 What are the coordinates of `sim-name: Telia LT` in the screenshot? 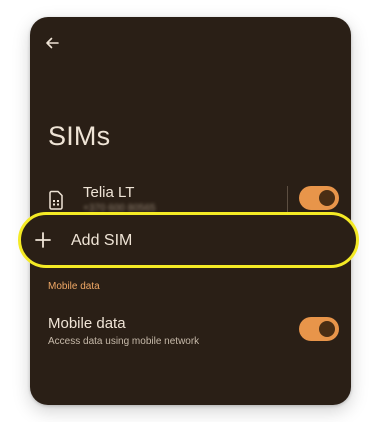 It's located at (109, 192).